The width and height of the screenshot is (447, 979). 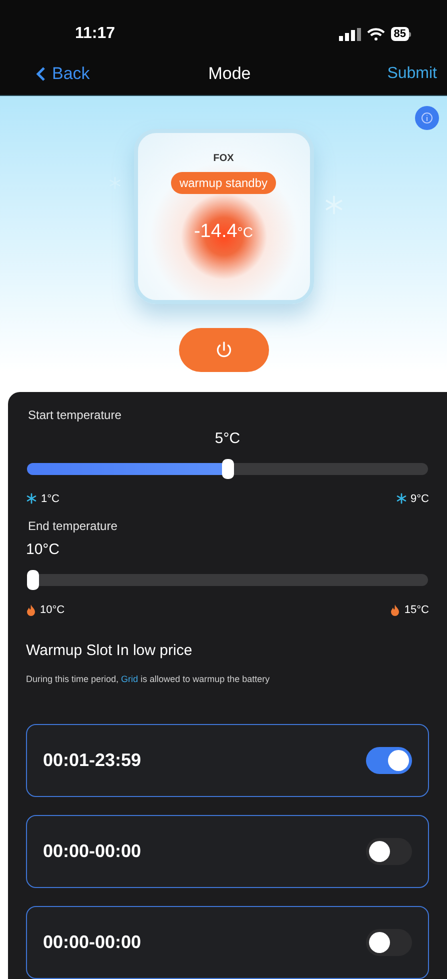 I want to click on max-label: 9°C, so click(x=419, y=499).